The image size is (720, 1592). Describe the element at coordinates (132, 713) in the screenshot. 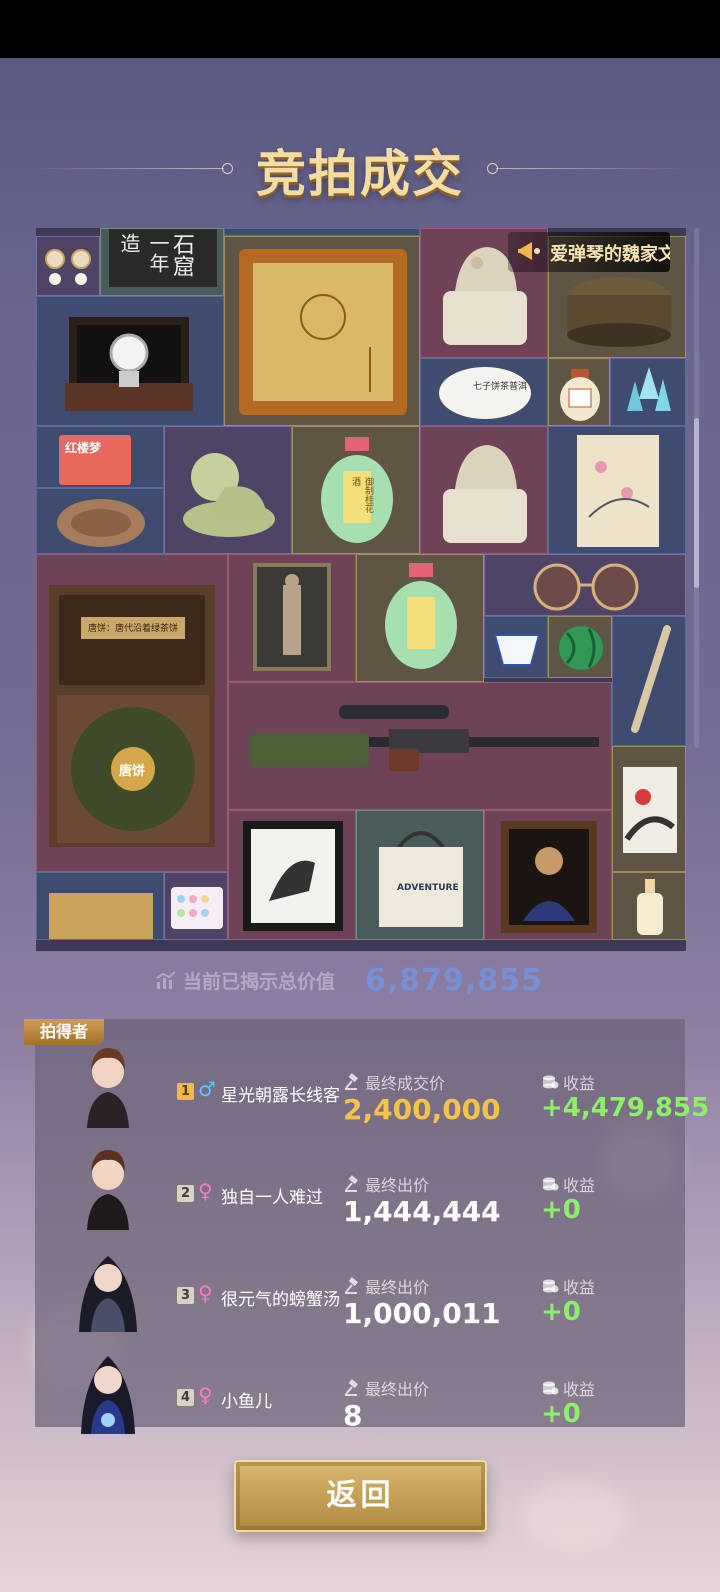

I see `item-tang-tea-cake: 唐饼：唐代沿着绿茶饼 唐饼` at that location.